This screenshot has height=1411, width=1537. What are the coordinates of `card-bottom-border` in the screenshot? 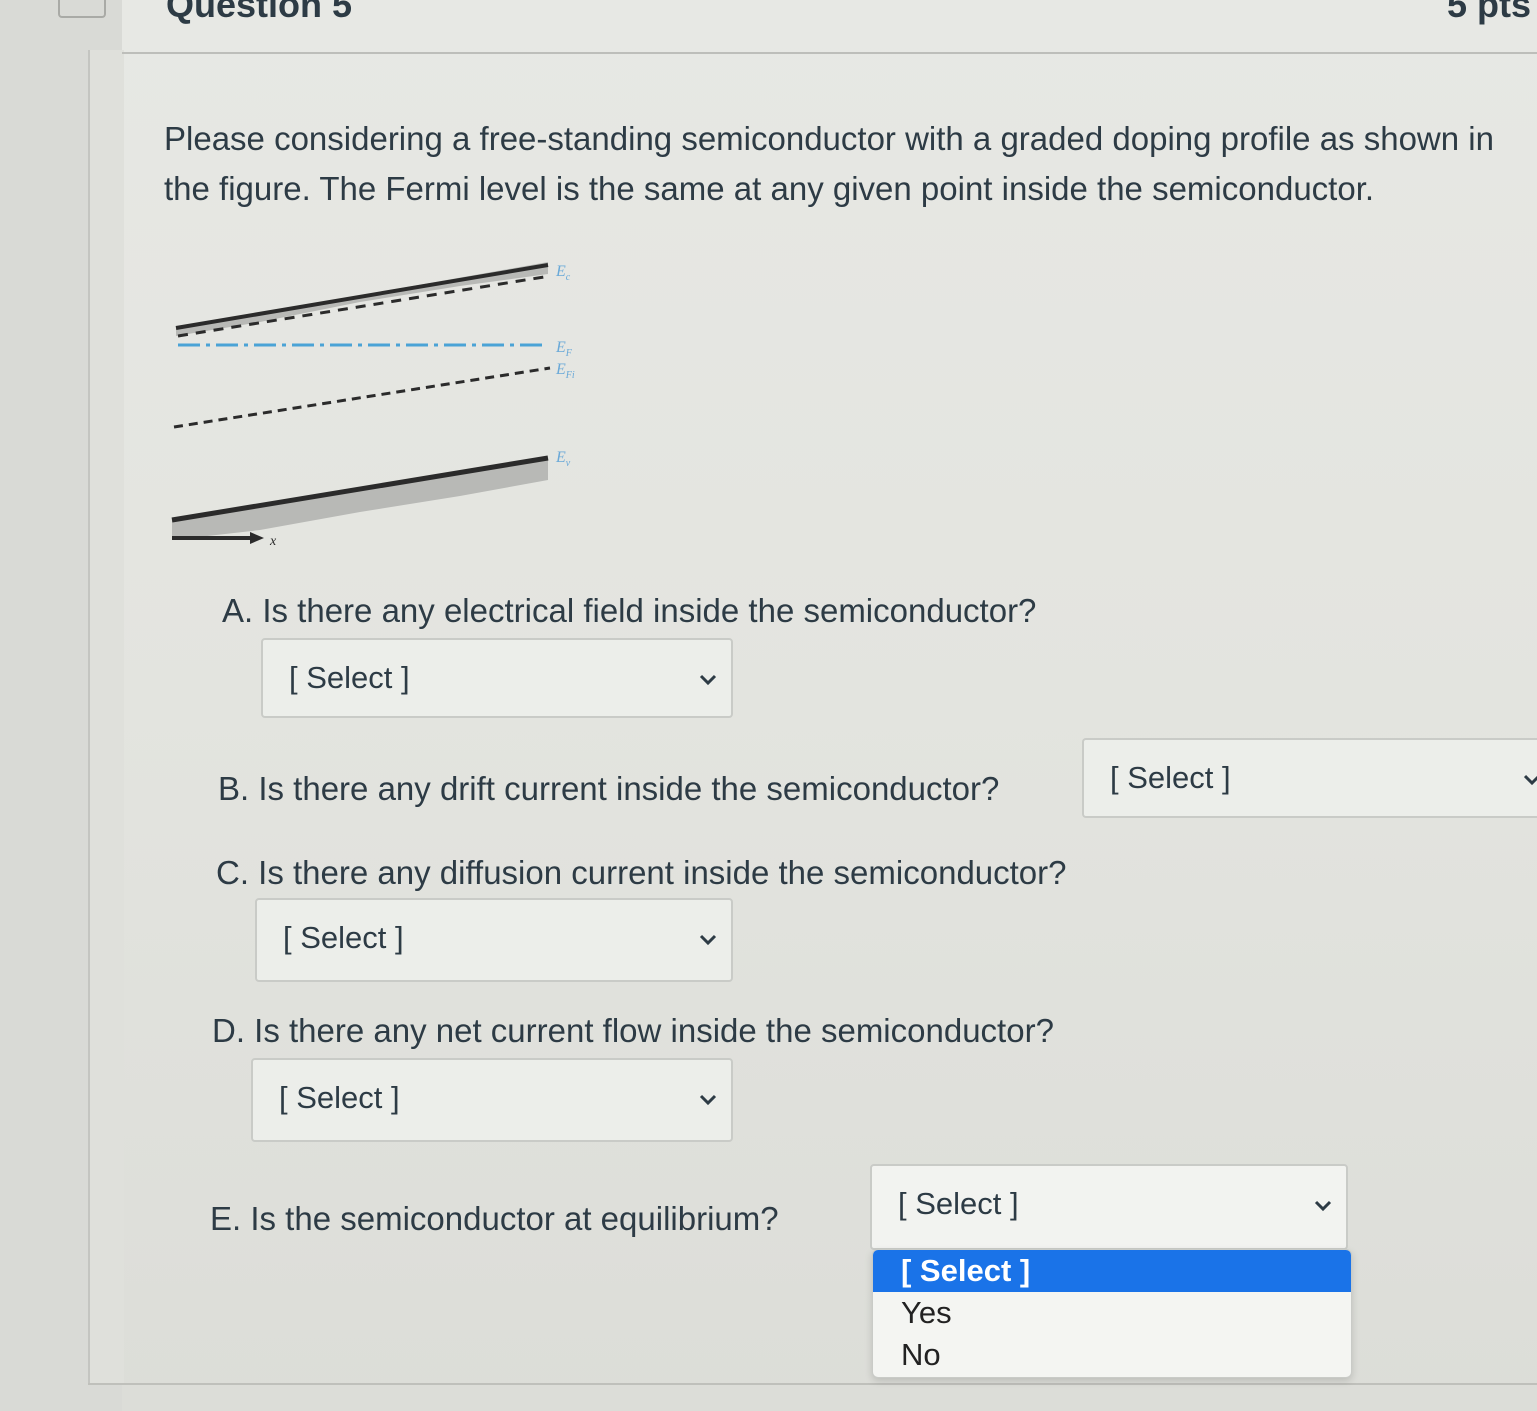 It's located at (812, 1384).